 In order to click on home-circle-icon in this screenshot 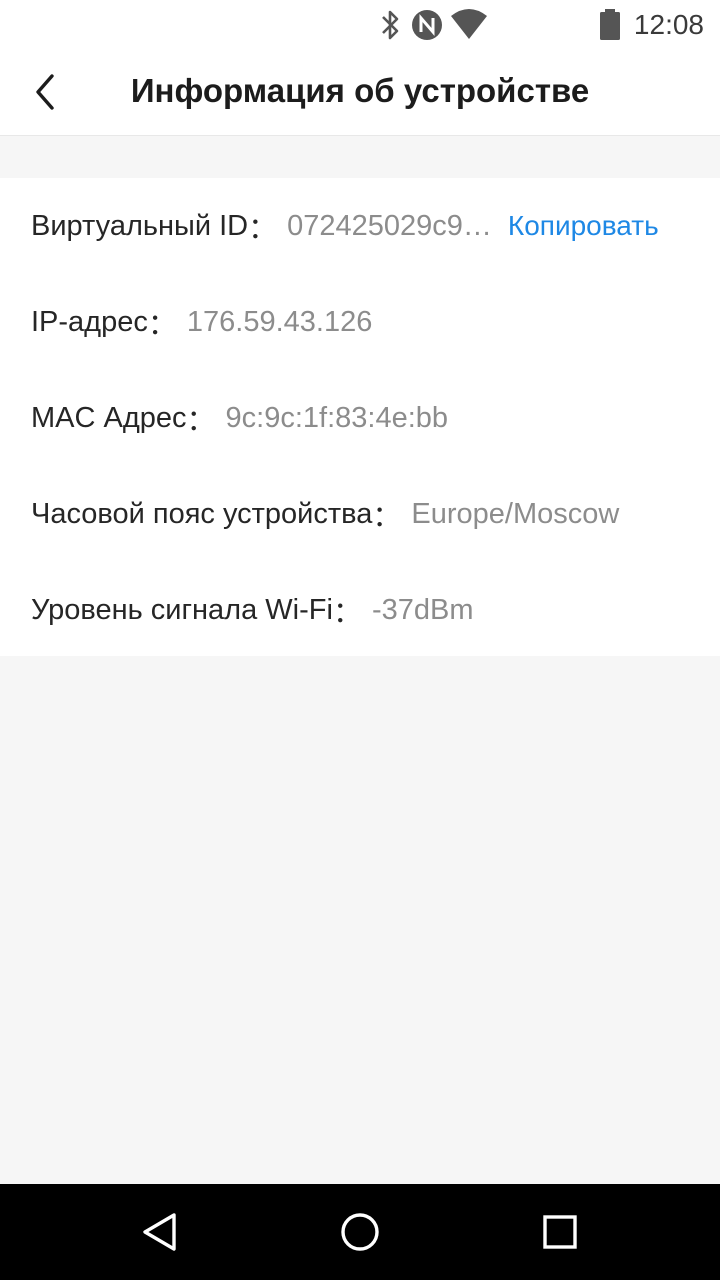, I will do `click(360, 1232)`.